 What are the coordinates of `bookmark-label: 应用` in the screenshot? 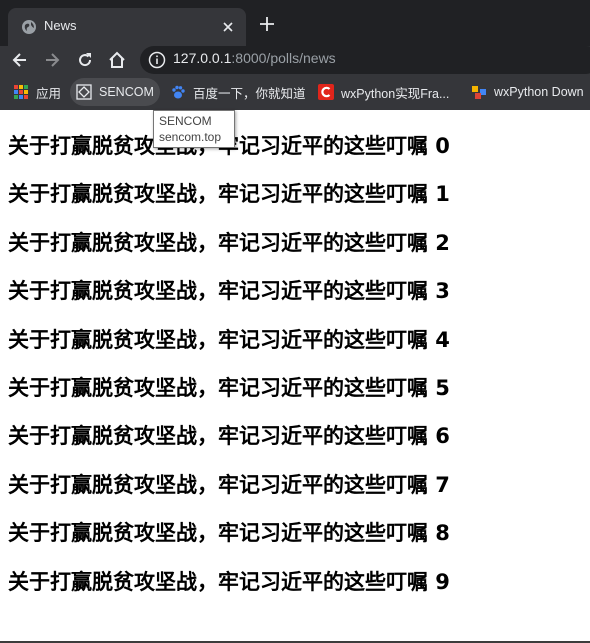 It's located at (49, 93).